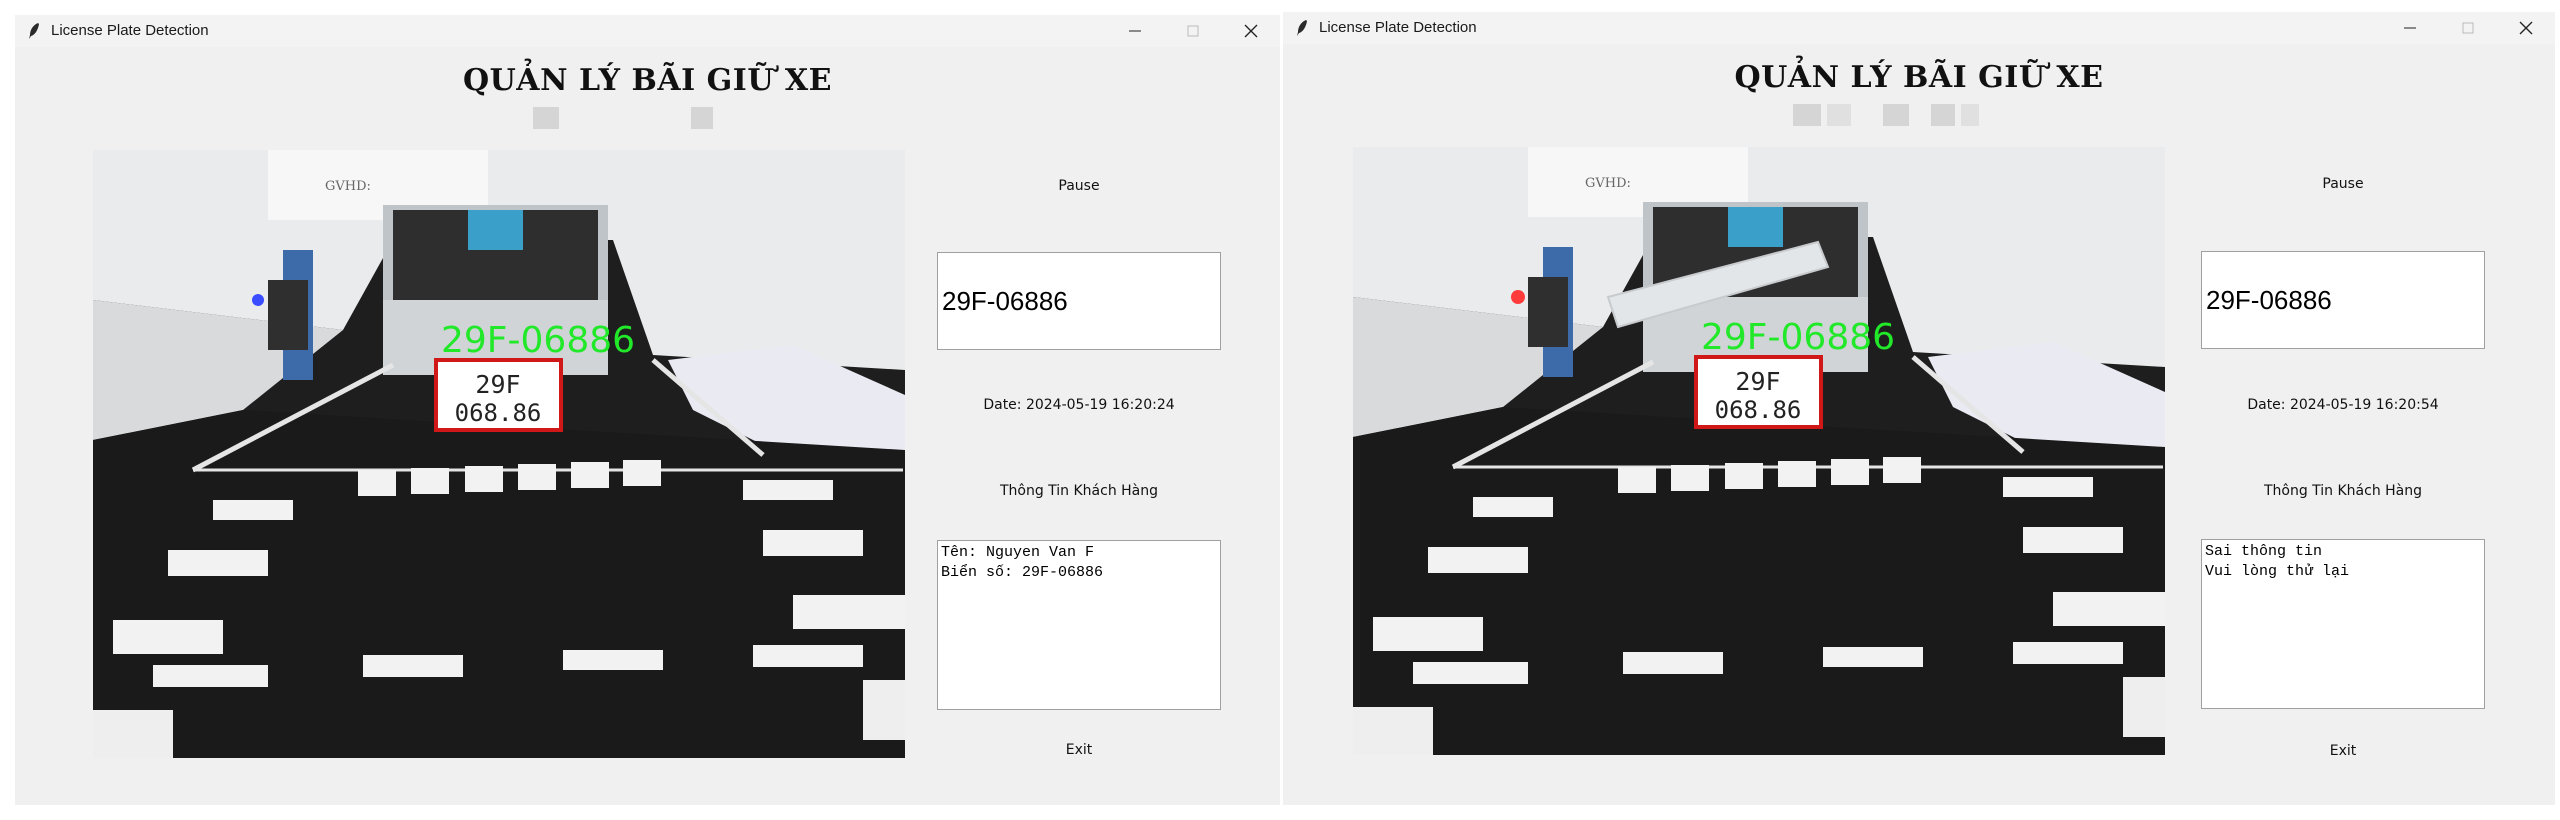 The image size is (2560, 820). Describe the element at coordinates (1022, 572) in the screenshot. I see `info-line: Biển số: 29F-06886` at that location.